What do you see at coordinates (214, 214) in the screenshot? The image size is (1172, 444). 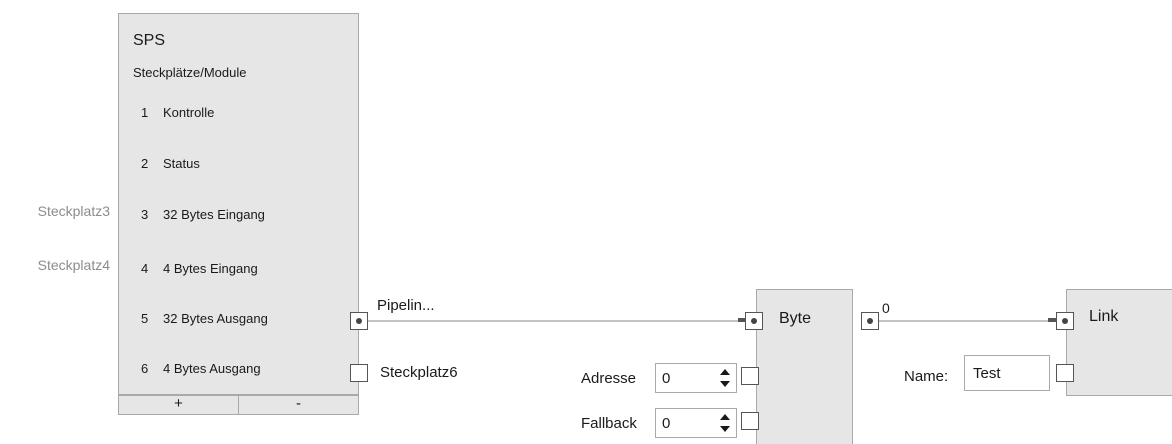 I see `slot-label: 32 Bytes Eingang` at bounding box center [214, 214].